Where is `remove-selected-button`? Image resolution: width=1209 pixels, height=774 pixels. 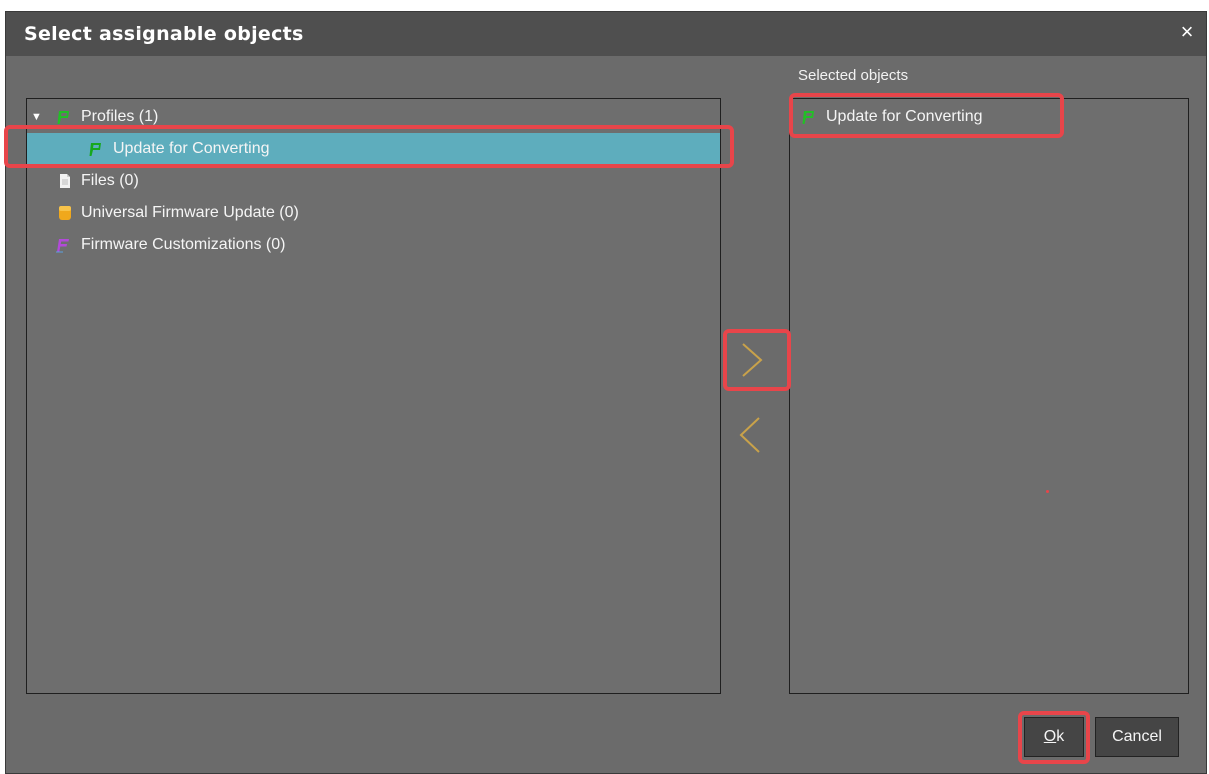
remove-selected-button is located at coordinates (749, 438).